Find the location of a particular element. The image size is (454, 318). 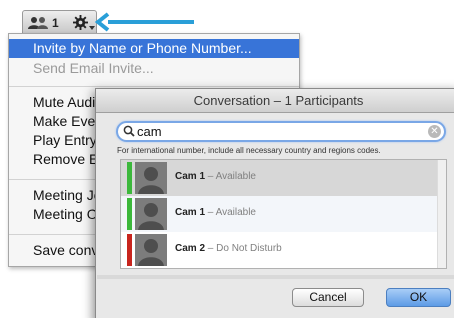

gear-icon is located at coordinates (80, 22).